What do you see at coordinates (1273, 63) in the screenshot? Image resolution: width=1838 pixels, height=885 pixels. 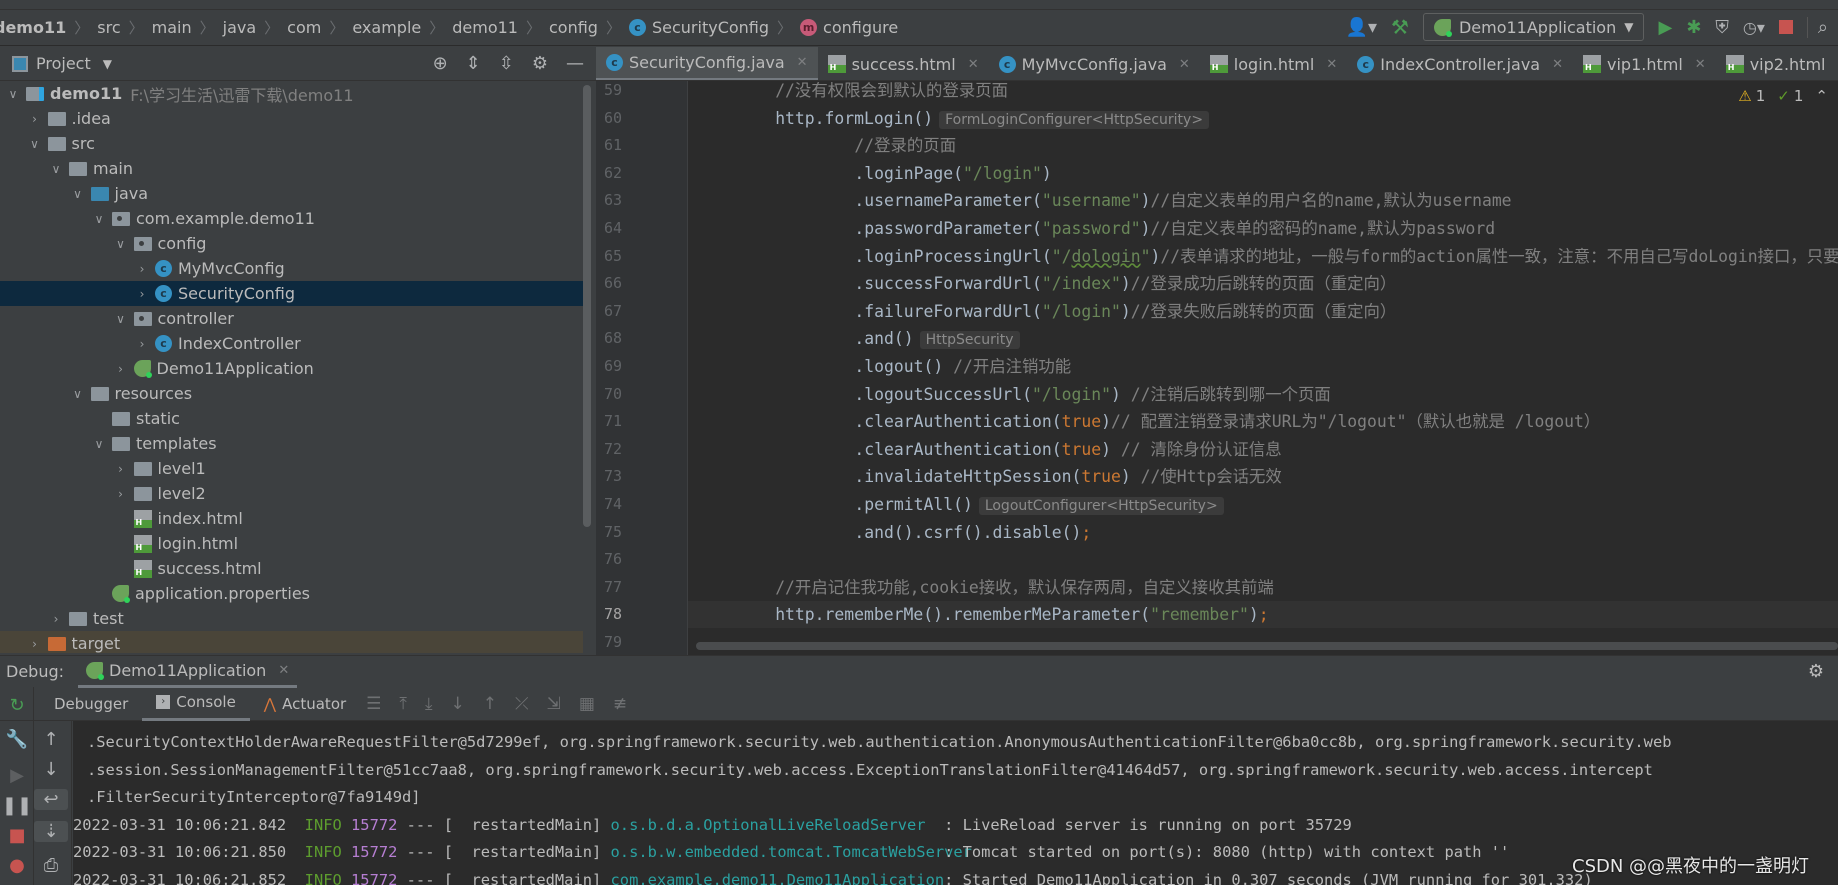 I see `tab-login-html: Hlogin.html ✕` at bounding box center [1273, 63].